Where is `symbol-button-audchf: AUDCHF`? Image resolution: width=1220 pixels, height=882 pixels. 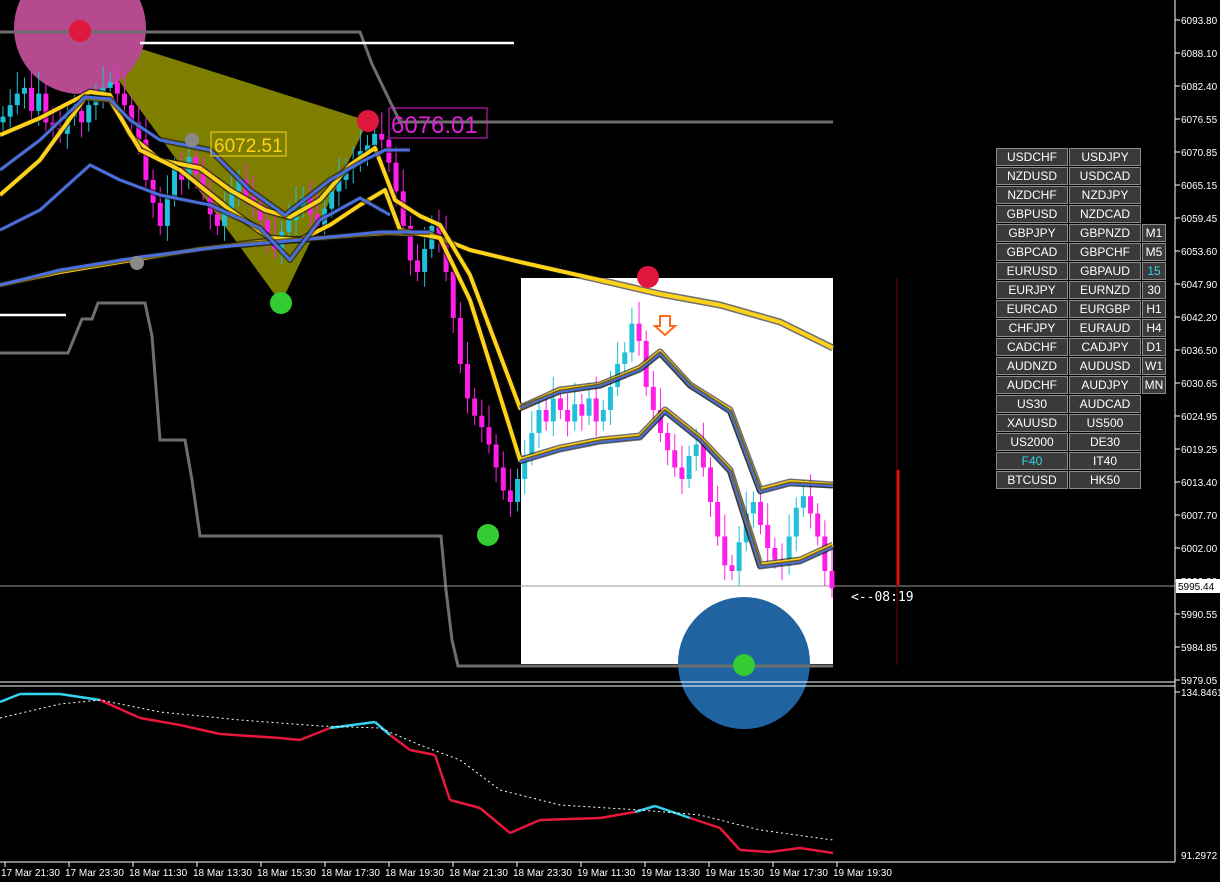 symbol-button-audchf: AUDCHF is located at coordinates (1032, 385).